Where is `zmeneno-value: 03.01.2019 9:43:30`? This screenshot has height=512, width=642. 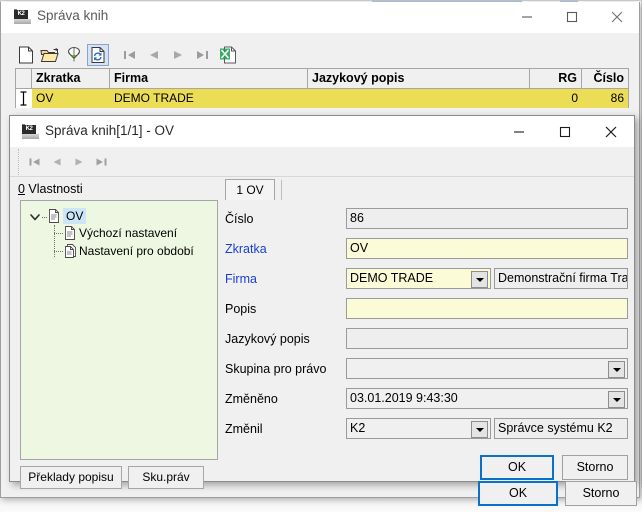 zmeneno-value: 03.01.2019 9:43:30 is located at coordinates (404, 398).